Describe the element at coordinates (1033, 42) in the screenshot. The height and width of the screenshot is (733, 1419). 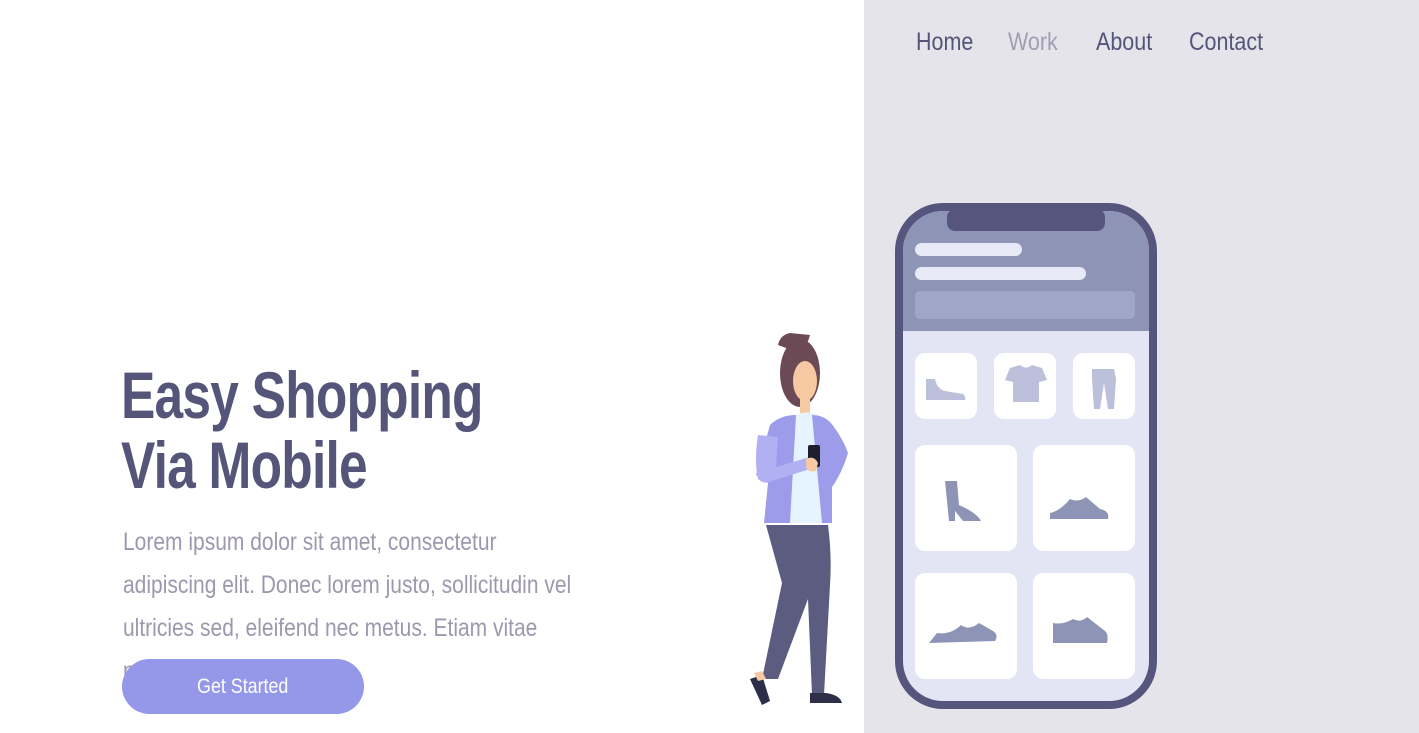
I see `nav-work: Work` at that location.